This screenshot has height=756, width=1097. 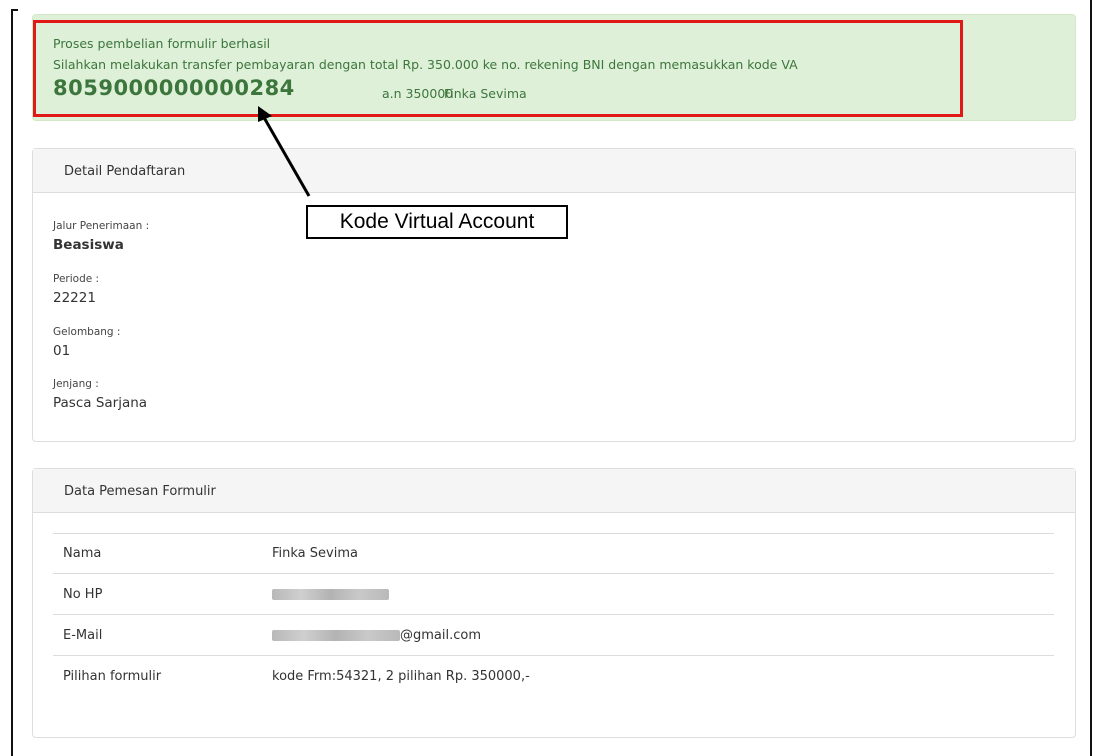 What do you see at coordinates (174, 88) in the screenshot?
I see `virtual-account-code: 8059000000000284` at bounding box center [174, 88].